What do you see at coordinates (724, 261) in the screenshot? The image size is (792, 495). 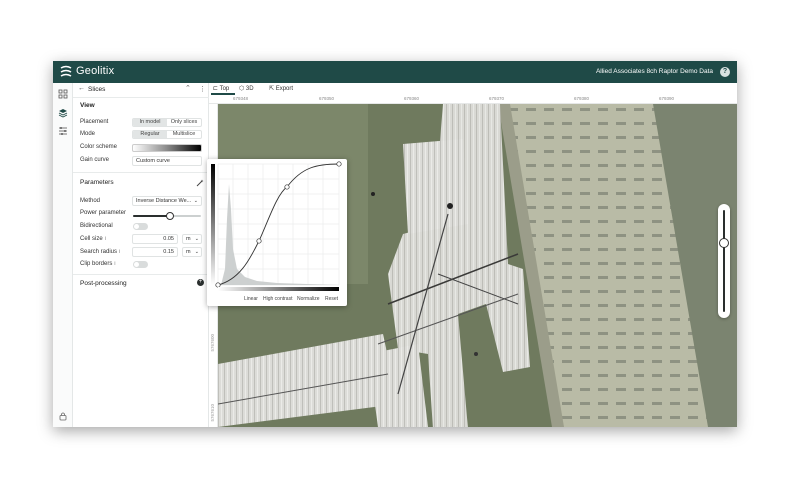 I see `depth-slider` at bounding box center [724, 261].